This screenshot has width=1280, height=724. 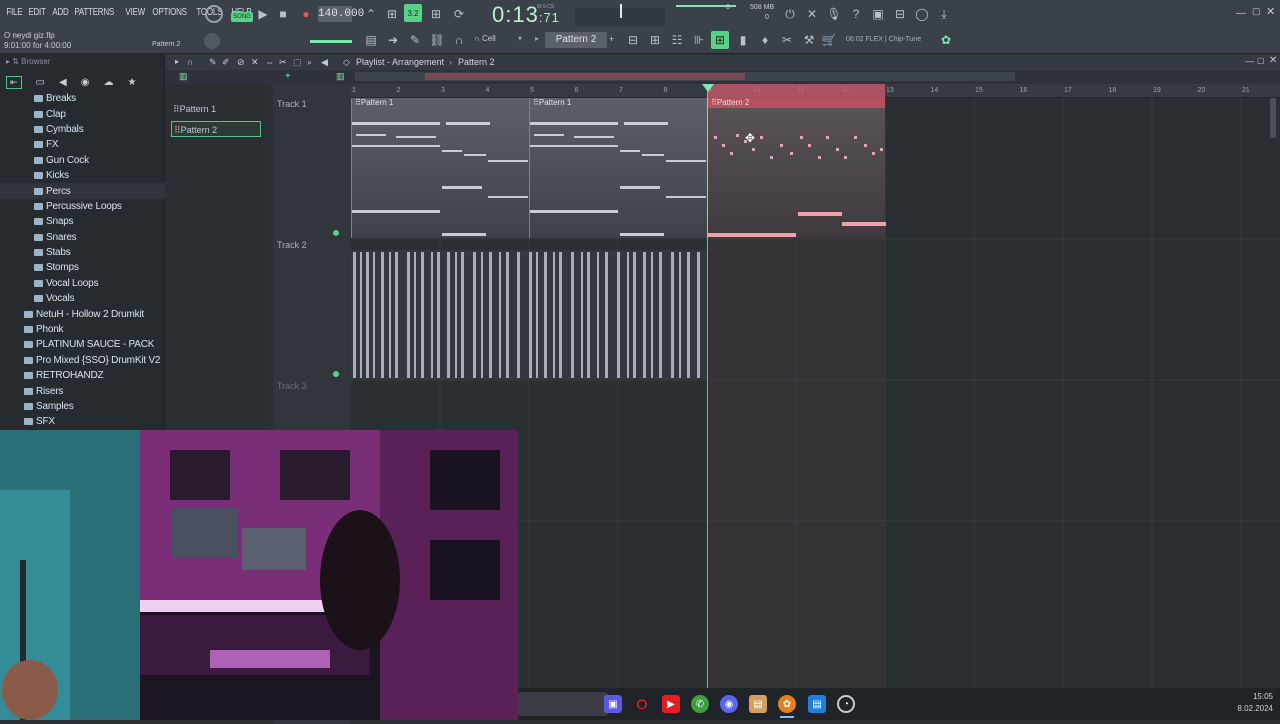 I want to click on news-icon: ✿, so click(x=946, y=40).